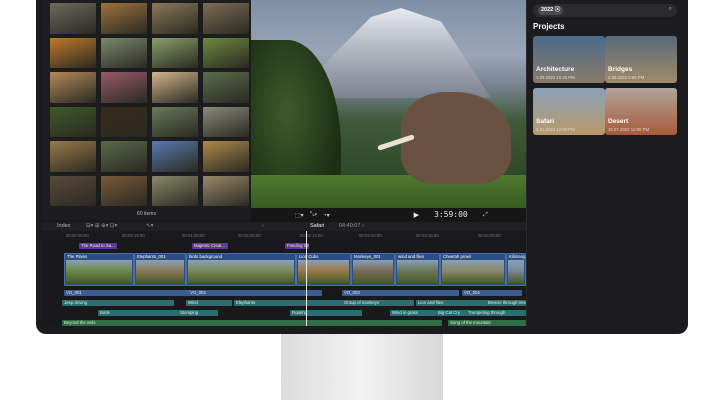 Image resolution: width=720 pixels, height=400 pixels. What do you see at coordinates (626, 77) in the screenshot?
I see `project-card-date: 4.05.2022 6:55 PM` at bounding box center [626, 77].